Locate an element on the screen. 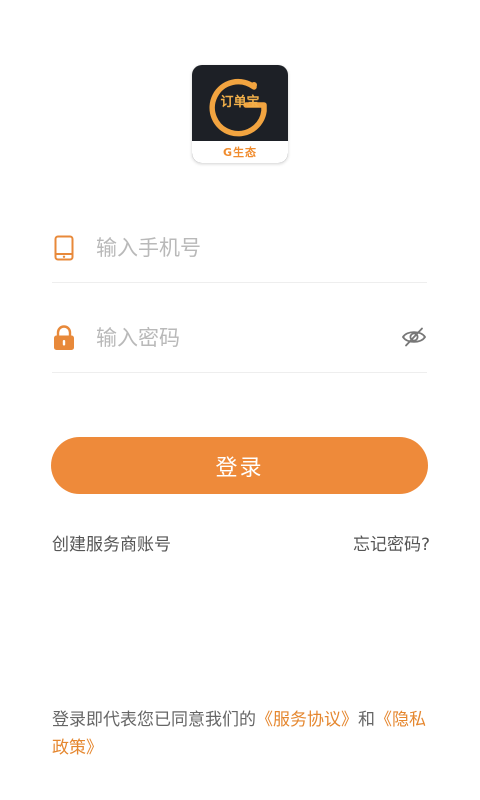  agreement-text: 登录即代表您已同意我们的《服务协议》和《隐私政策》 is located at coordinates (242, 734).